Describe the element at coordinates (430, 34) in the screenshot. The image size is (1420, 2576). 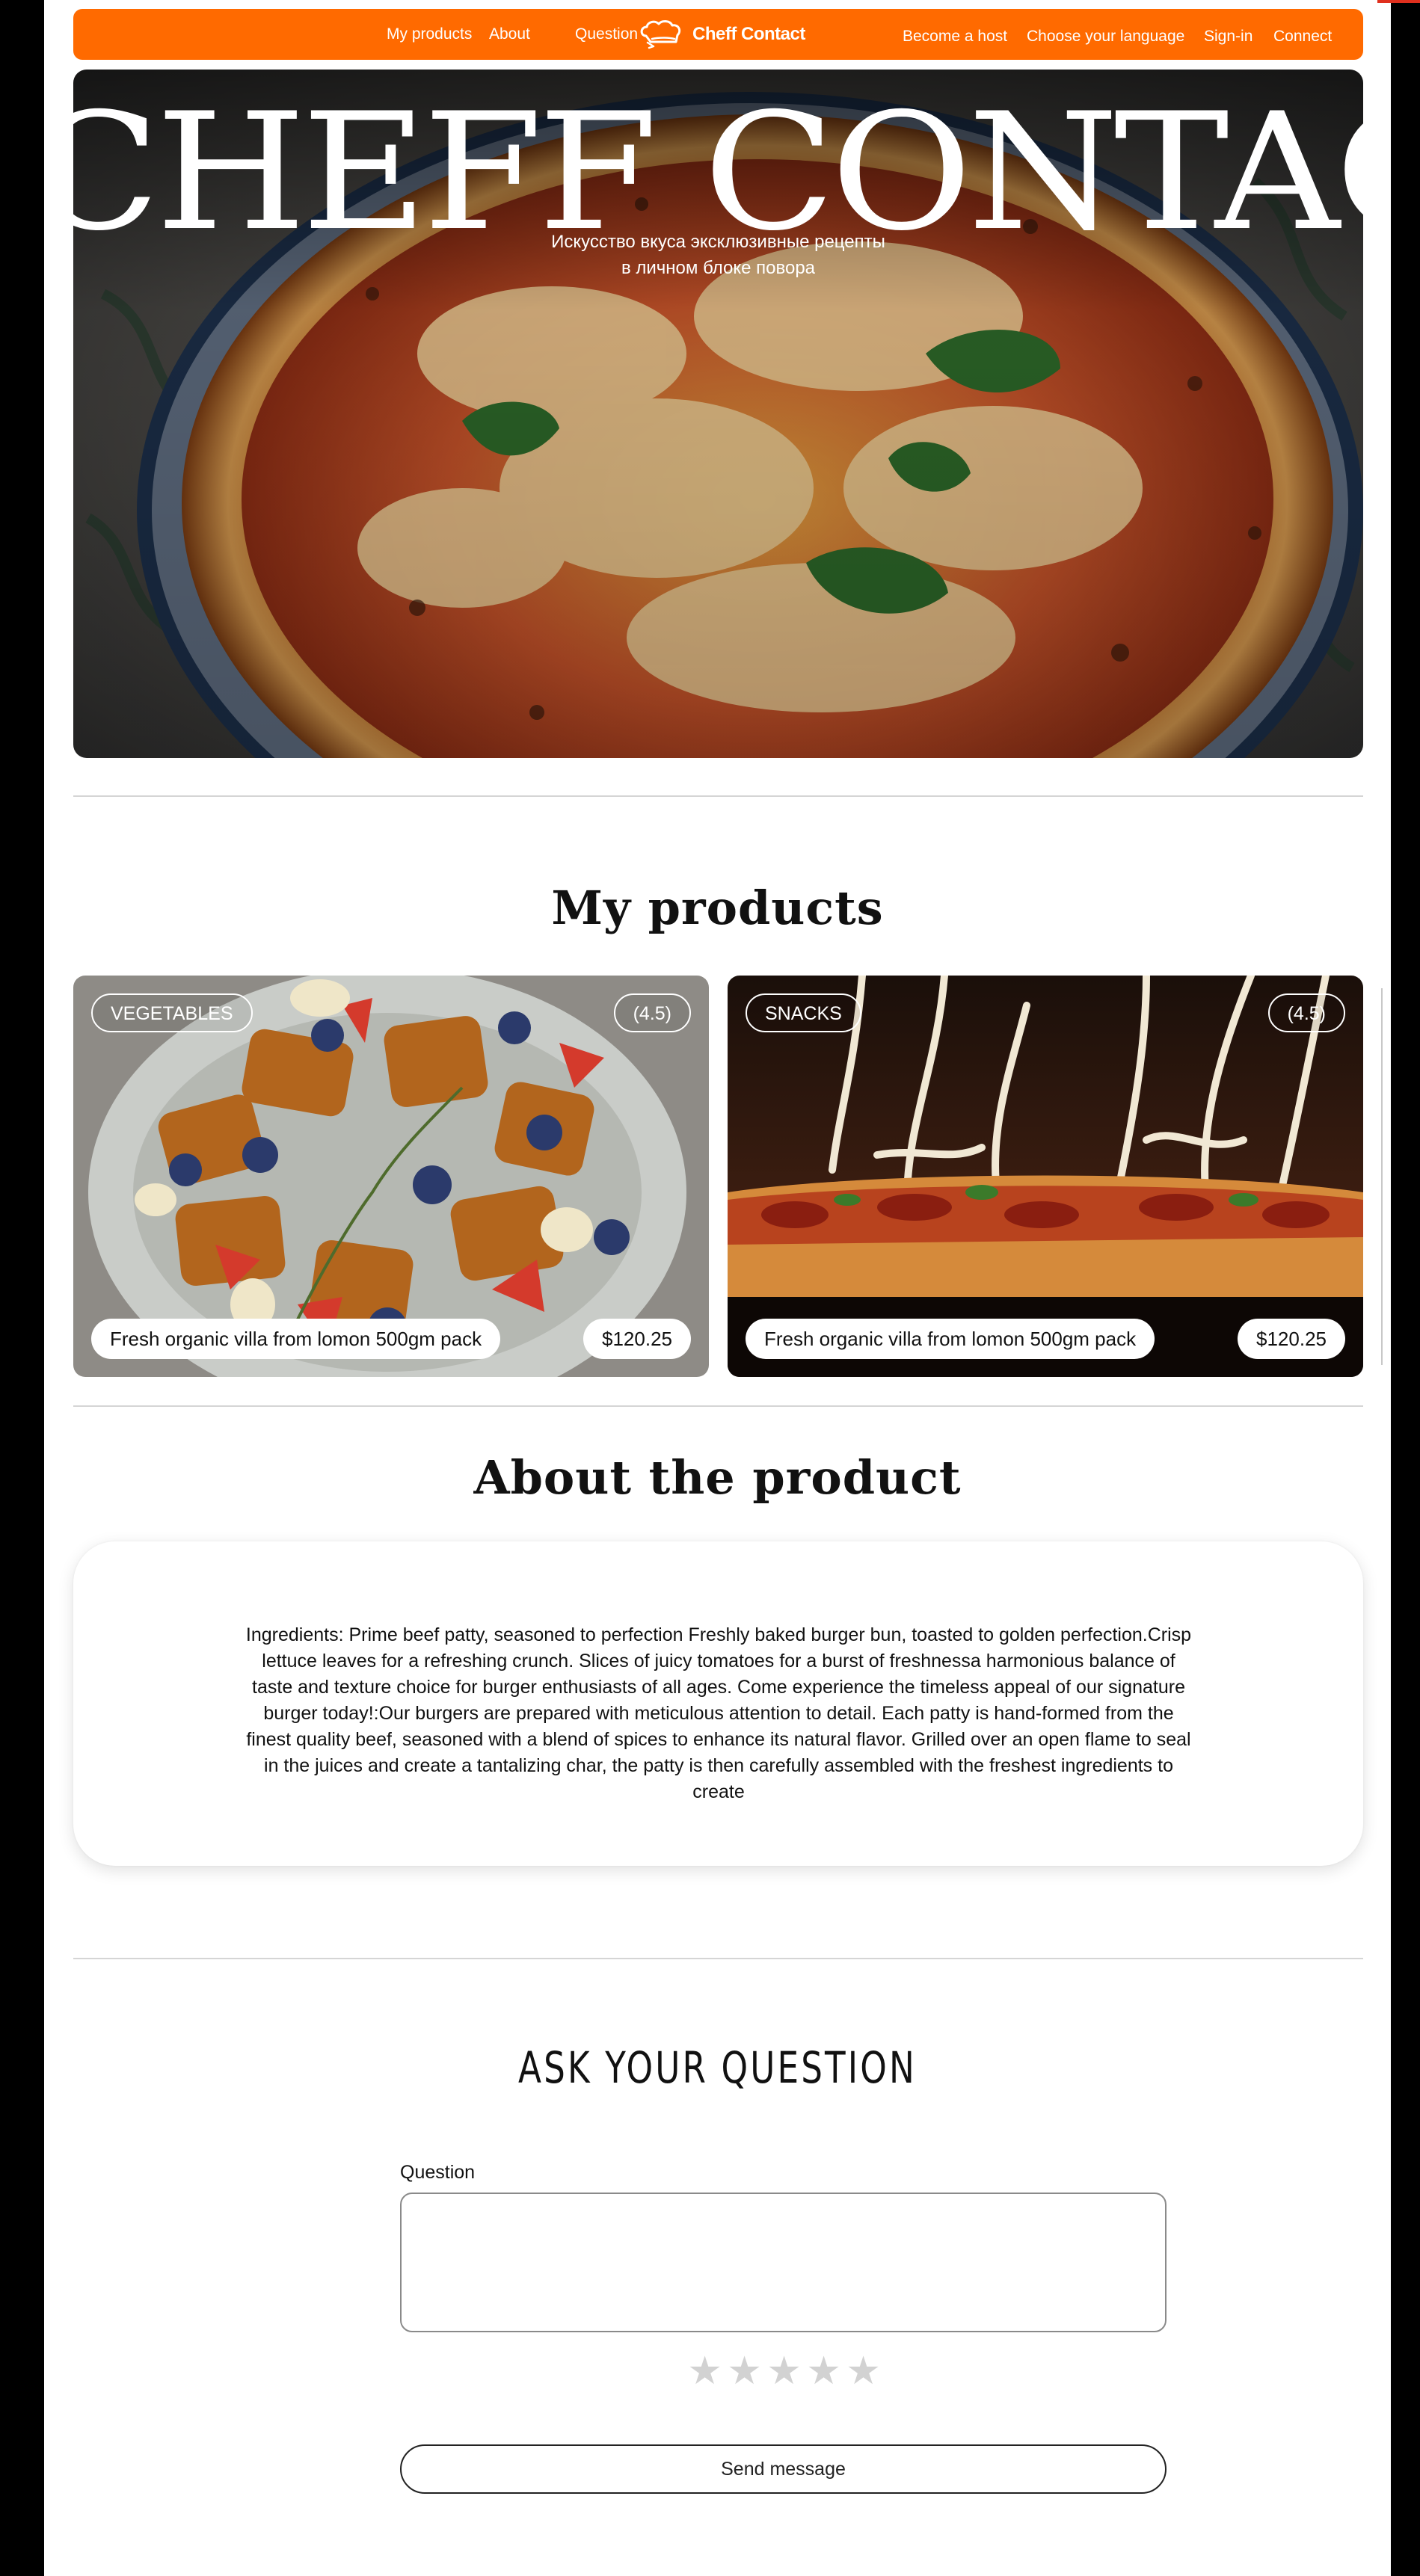
I see `nav-my-products-link: My products` at that location.